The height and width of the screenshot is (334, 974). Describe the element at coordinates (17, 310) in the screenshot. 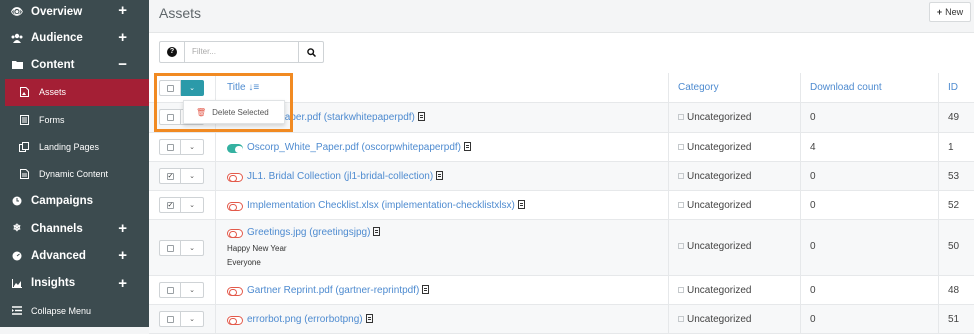

I see `collapse-icon` at that location.